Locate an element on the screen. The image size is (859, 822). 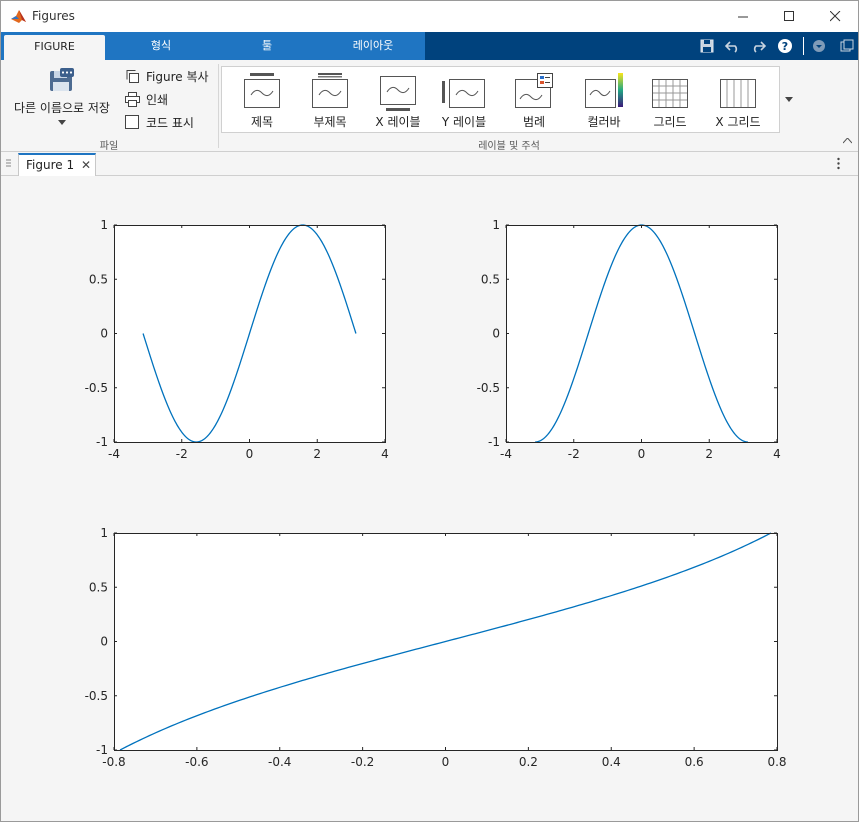
x-tick-label: 0.2 is located at coordinates (528, 762).